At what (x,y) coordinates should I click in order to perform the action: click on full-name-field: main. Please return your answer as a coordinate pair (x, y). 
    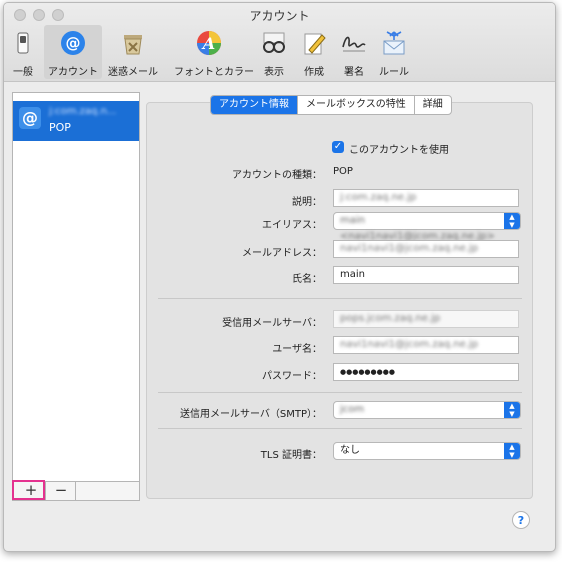
    Looking at the image, I should click on (426, 275).